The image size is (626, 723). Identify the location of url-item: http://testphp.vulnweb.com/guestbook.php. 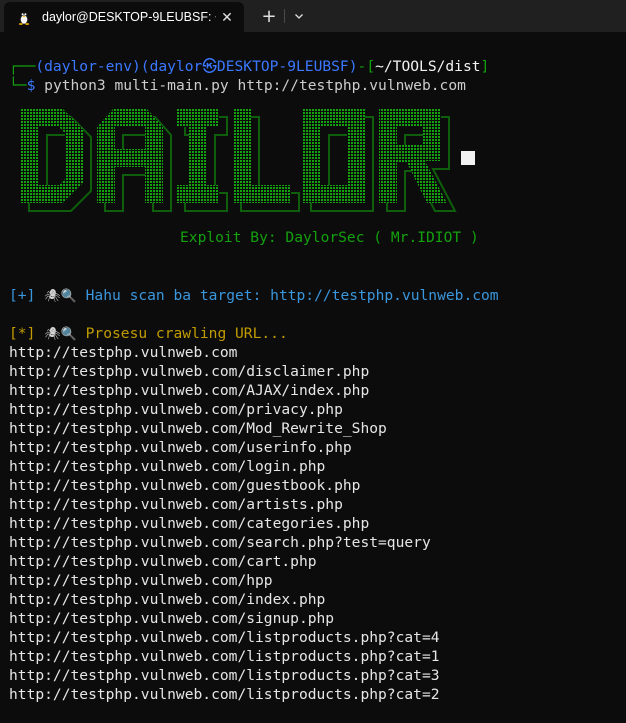
(185, 485).